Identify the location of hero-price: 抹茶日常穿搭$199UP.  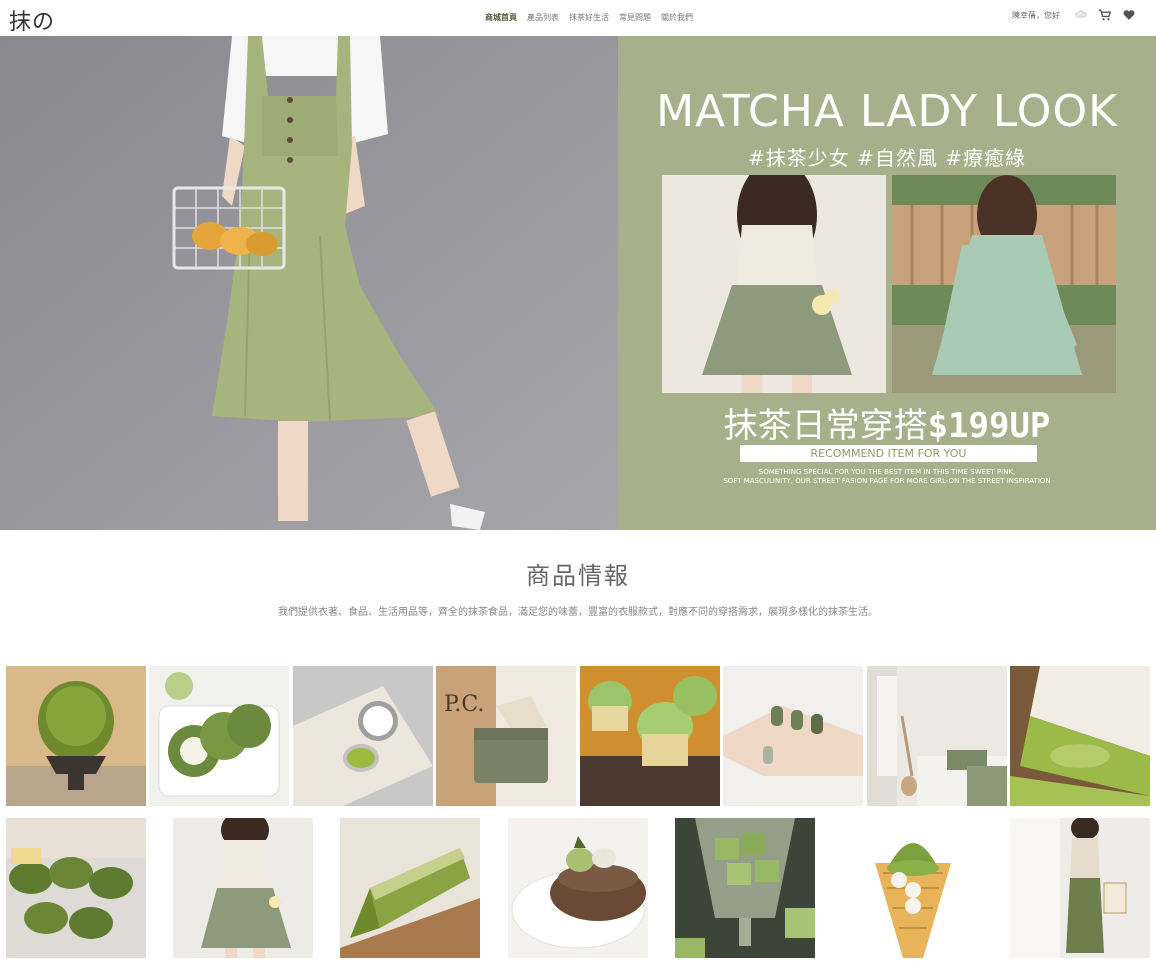
(887, 422).